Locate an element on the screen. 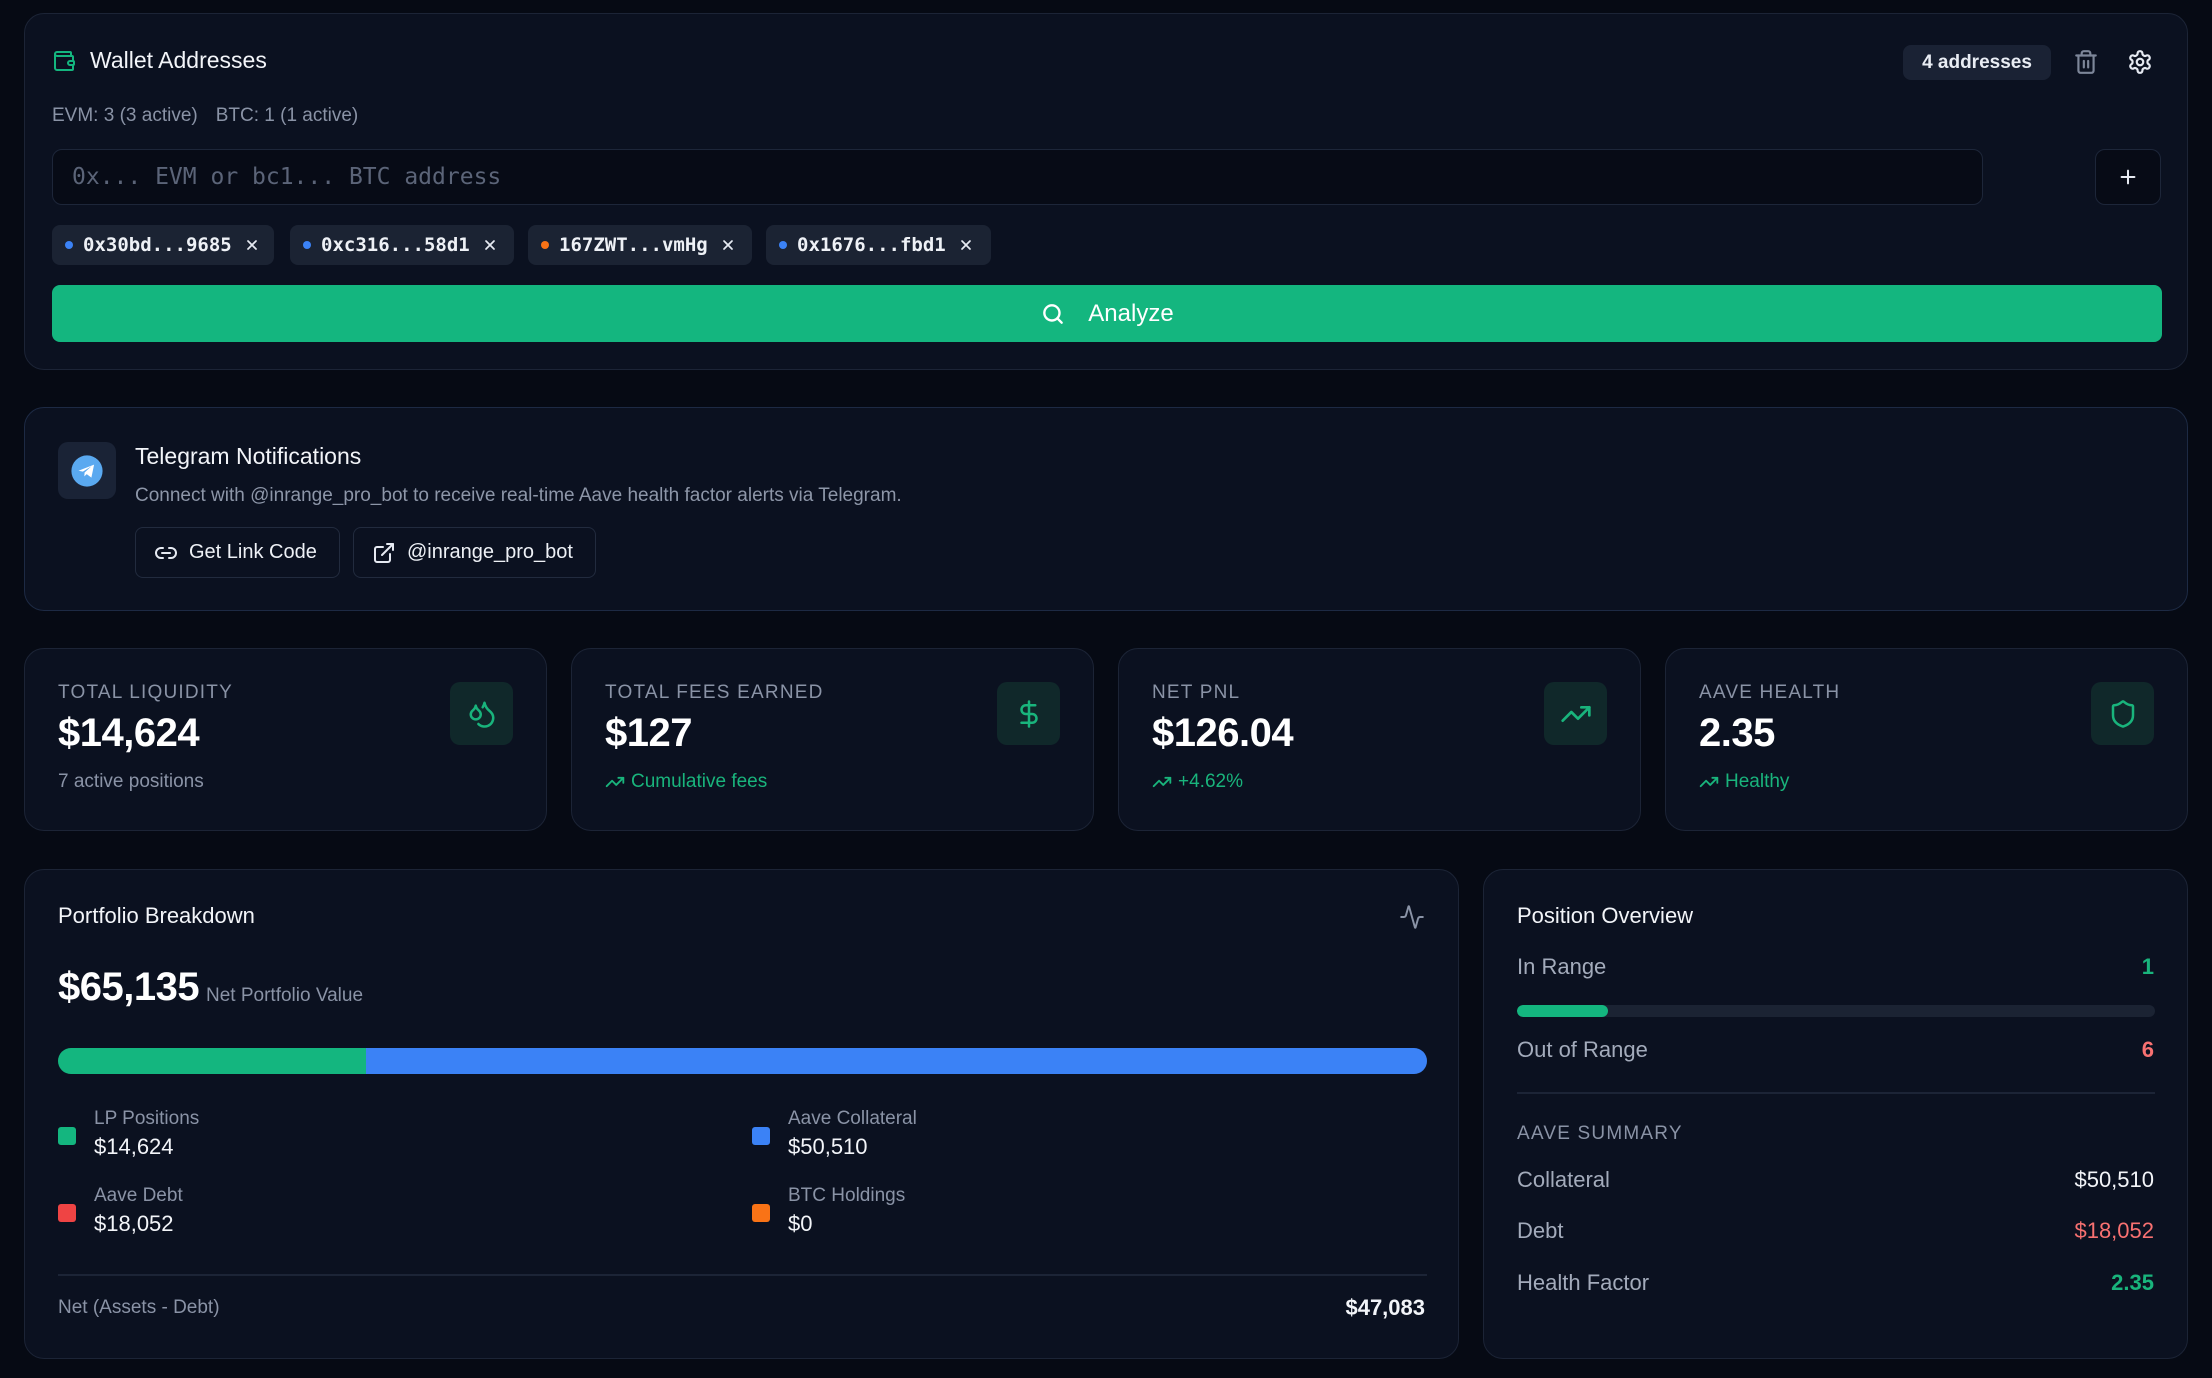 Image resolution: width=2212 pixels, height=1378 pixels. legend-label: Aave Debt is located at coordinates (138, 1195).